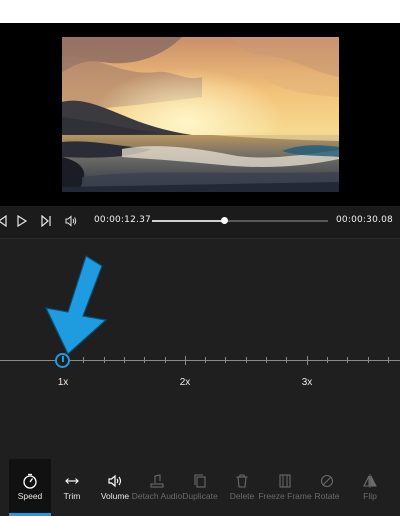  I want to click on freeze-frame-icon, so click(285, 481).